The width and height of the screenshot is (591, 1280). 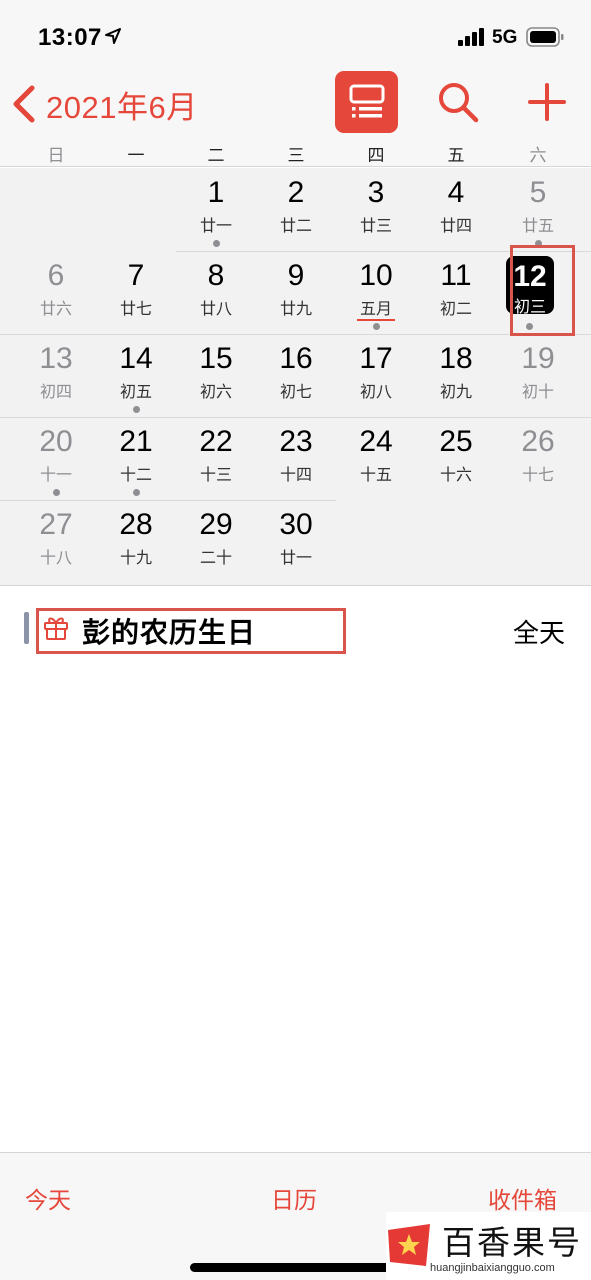 What do you see at coordinates (136, 292) in the screenshot?
I see `day-cell: 7 廿七` at bounding box center [136, 292].